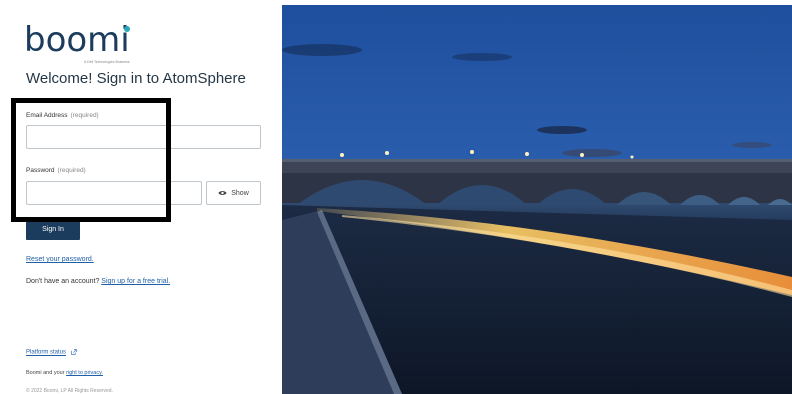  Describe the element at coordinates (222, 193) in the screenshot. I see `eye-icon` at that location.